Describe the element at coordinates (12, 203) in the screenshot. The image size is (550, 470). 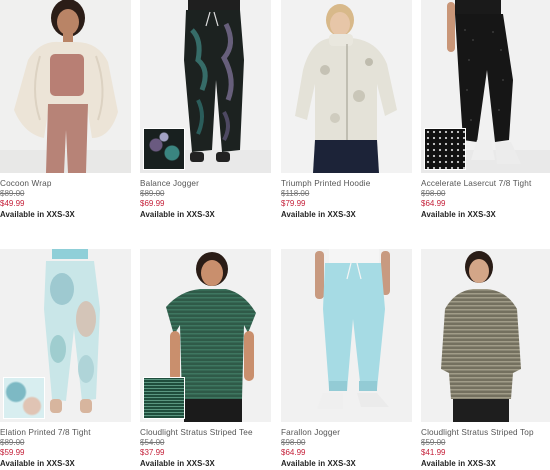
I see `sale-price: $49.99` at that location.